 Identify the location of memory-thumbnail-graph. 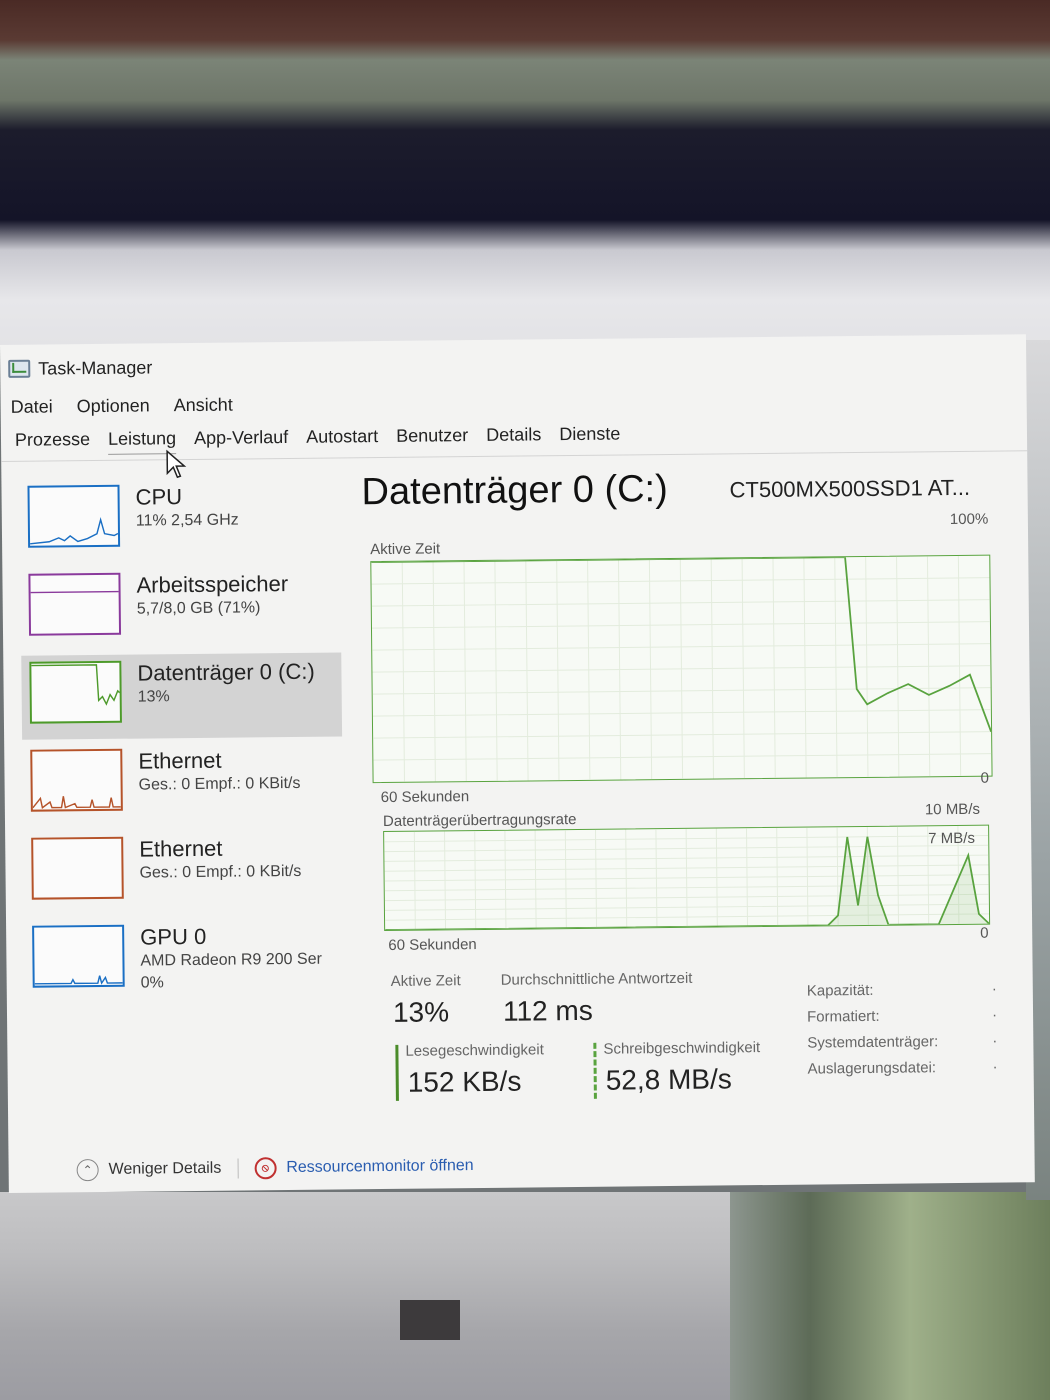
(75, 604).